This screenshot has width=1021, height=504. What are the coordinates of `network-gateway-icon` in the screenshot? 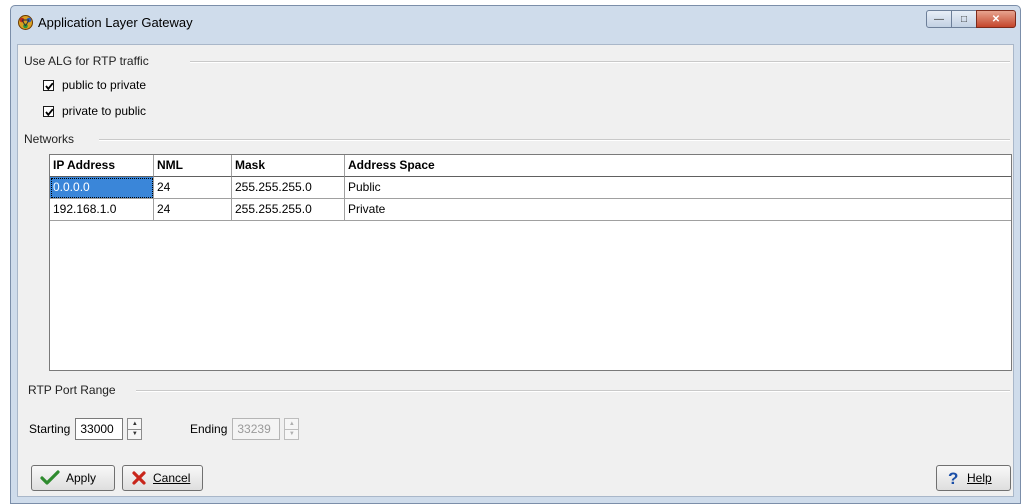 It's located at (25, 22).